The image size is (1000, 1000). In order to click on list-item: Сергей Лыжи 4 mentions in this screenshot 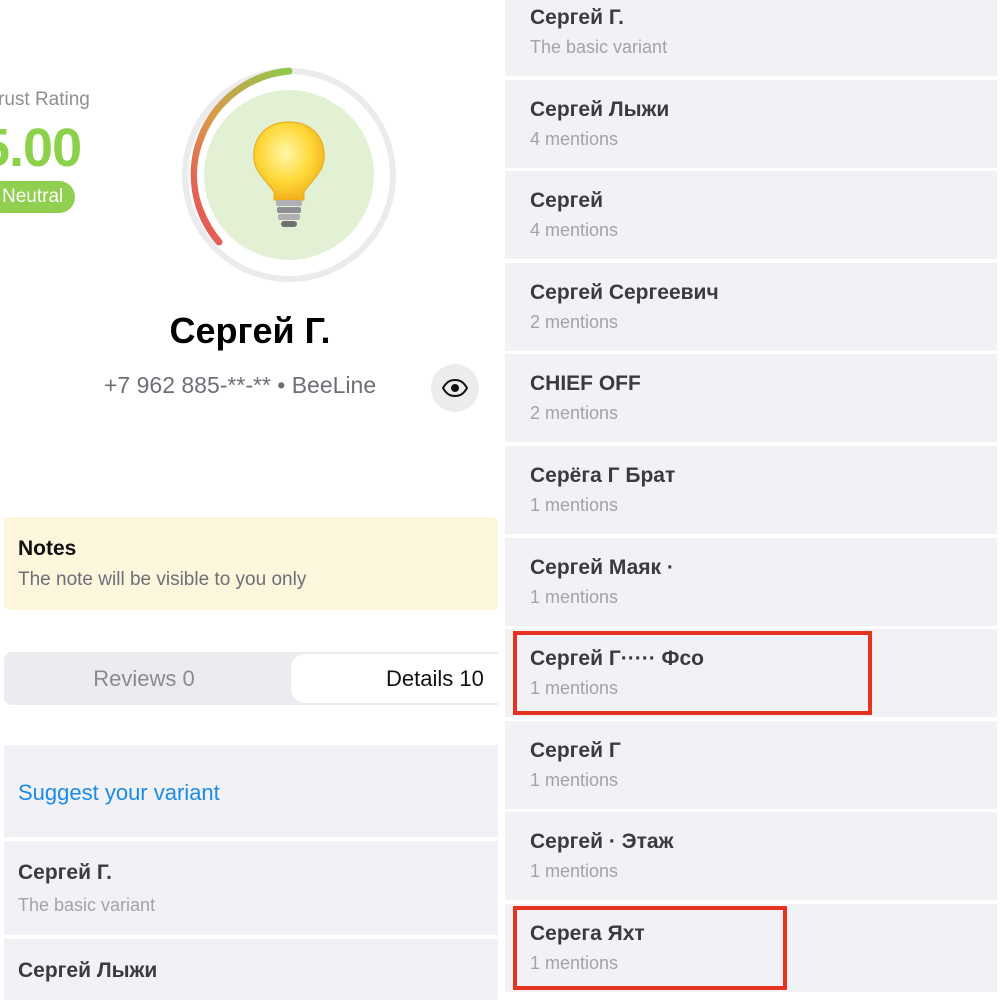, I will do `click(751, 124)`.